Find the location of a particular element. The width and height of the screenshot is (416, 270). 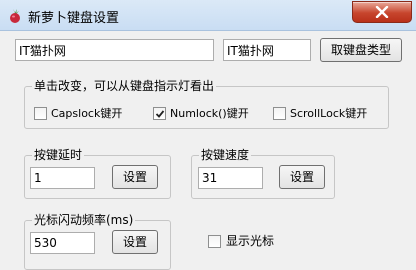

numlock-label: Numlock()键开 is located at coordinates (209, 113).